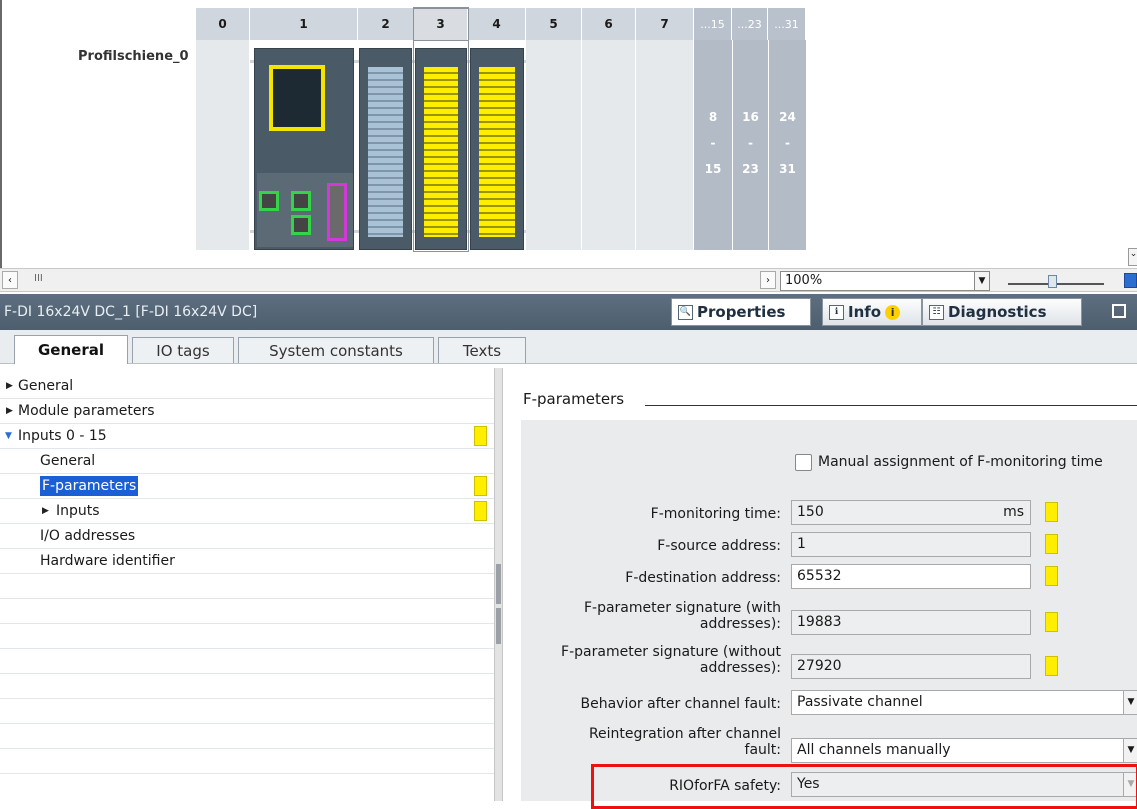  What do you see at coordinates (133, 56) in the screenshot?
I see `rail-name-label: Profilschiene_0` at bounding box center [133, 56].